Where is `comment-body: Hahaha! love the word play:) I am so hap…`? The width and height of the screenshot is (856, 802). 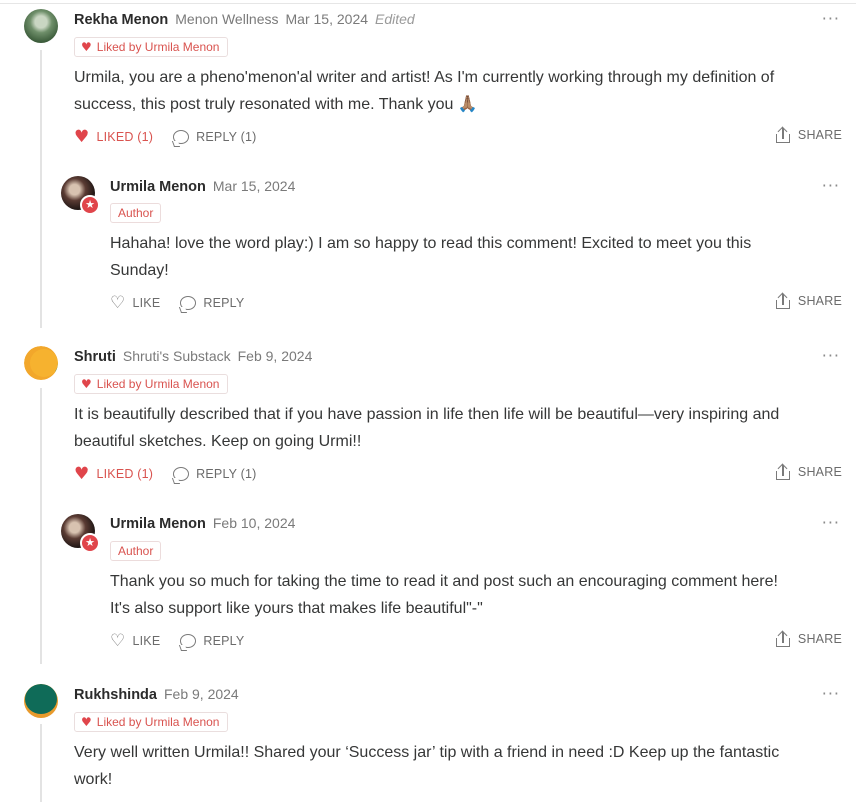 comment-body: Hahaha! love the word play:) I am so hap… is located at coordinates (430, 257).